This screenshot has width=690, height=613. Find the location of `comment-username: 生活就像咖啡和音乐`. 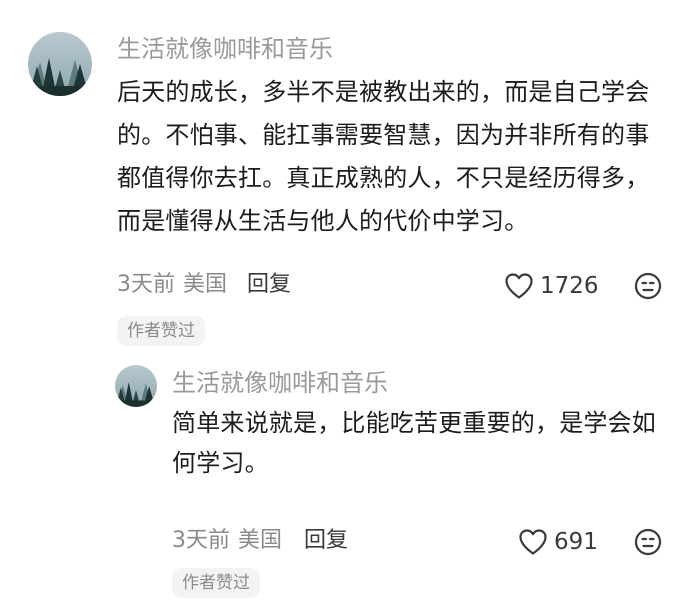

comment-username: 生活就像咖啡和音乐 is located at coordinates (225, 49).